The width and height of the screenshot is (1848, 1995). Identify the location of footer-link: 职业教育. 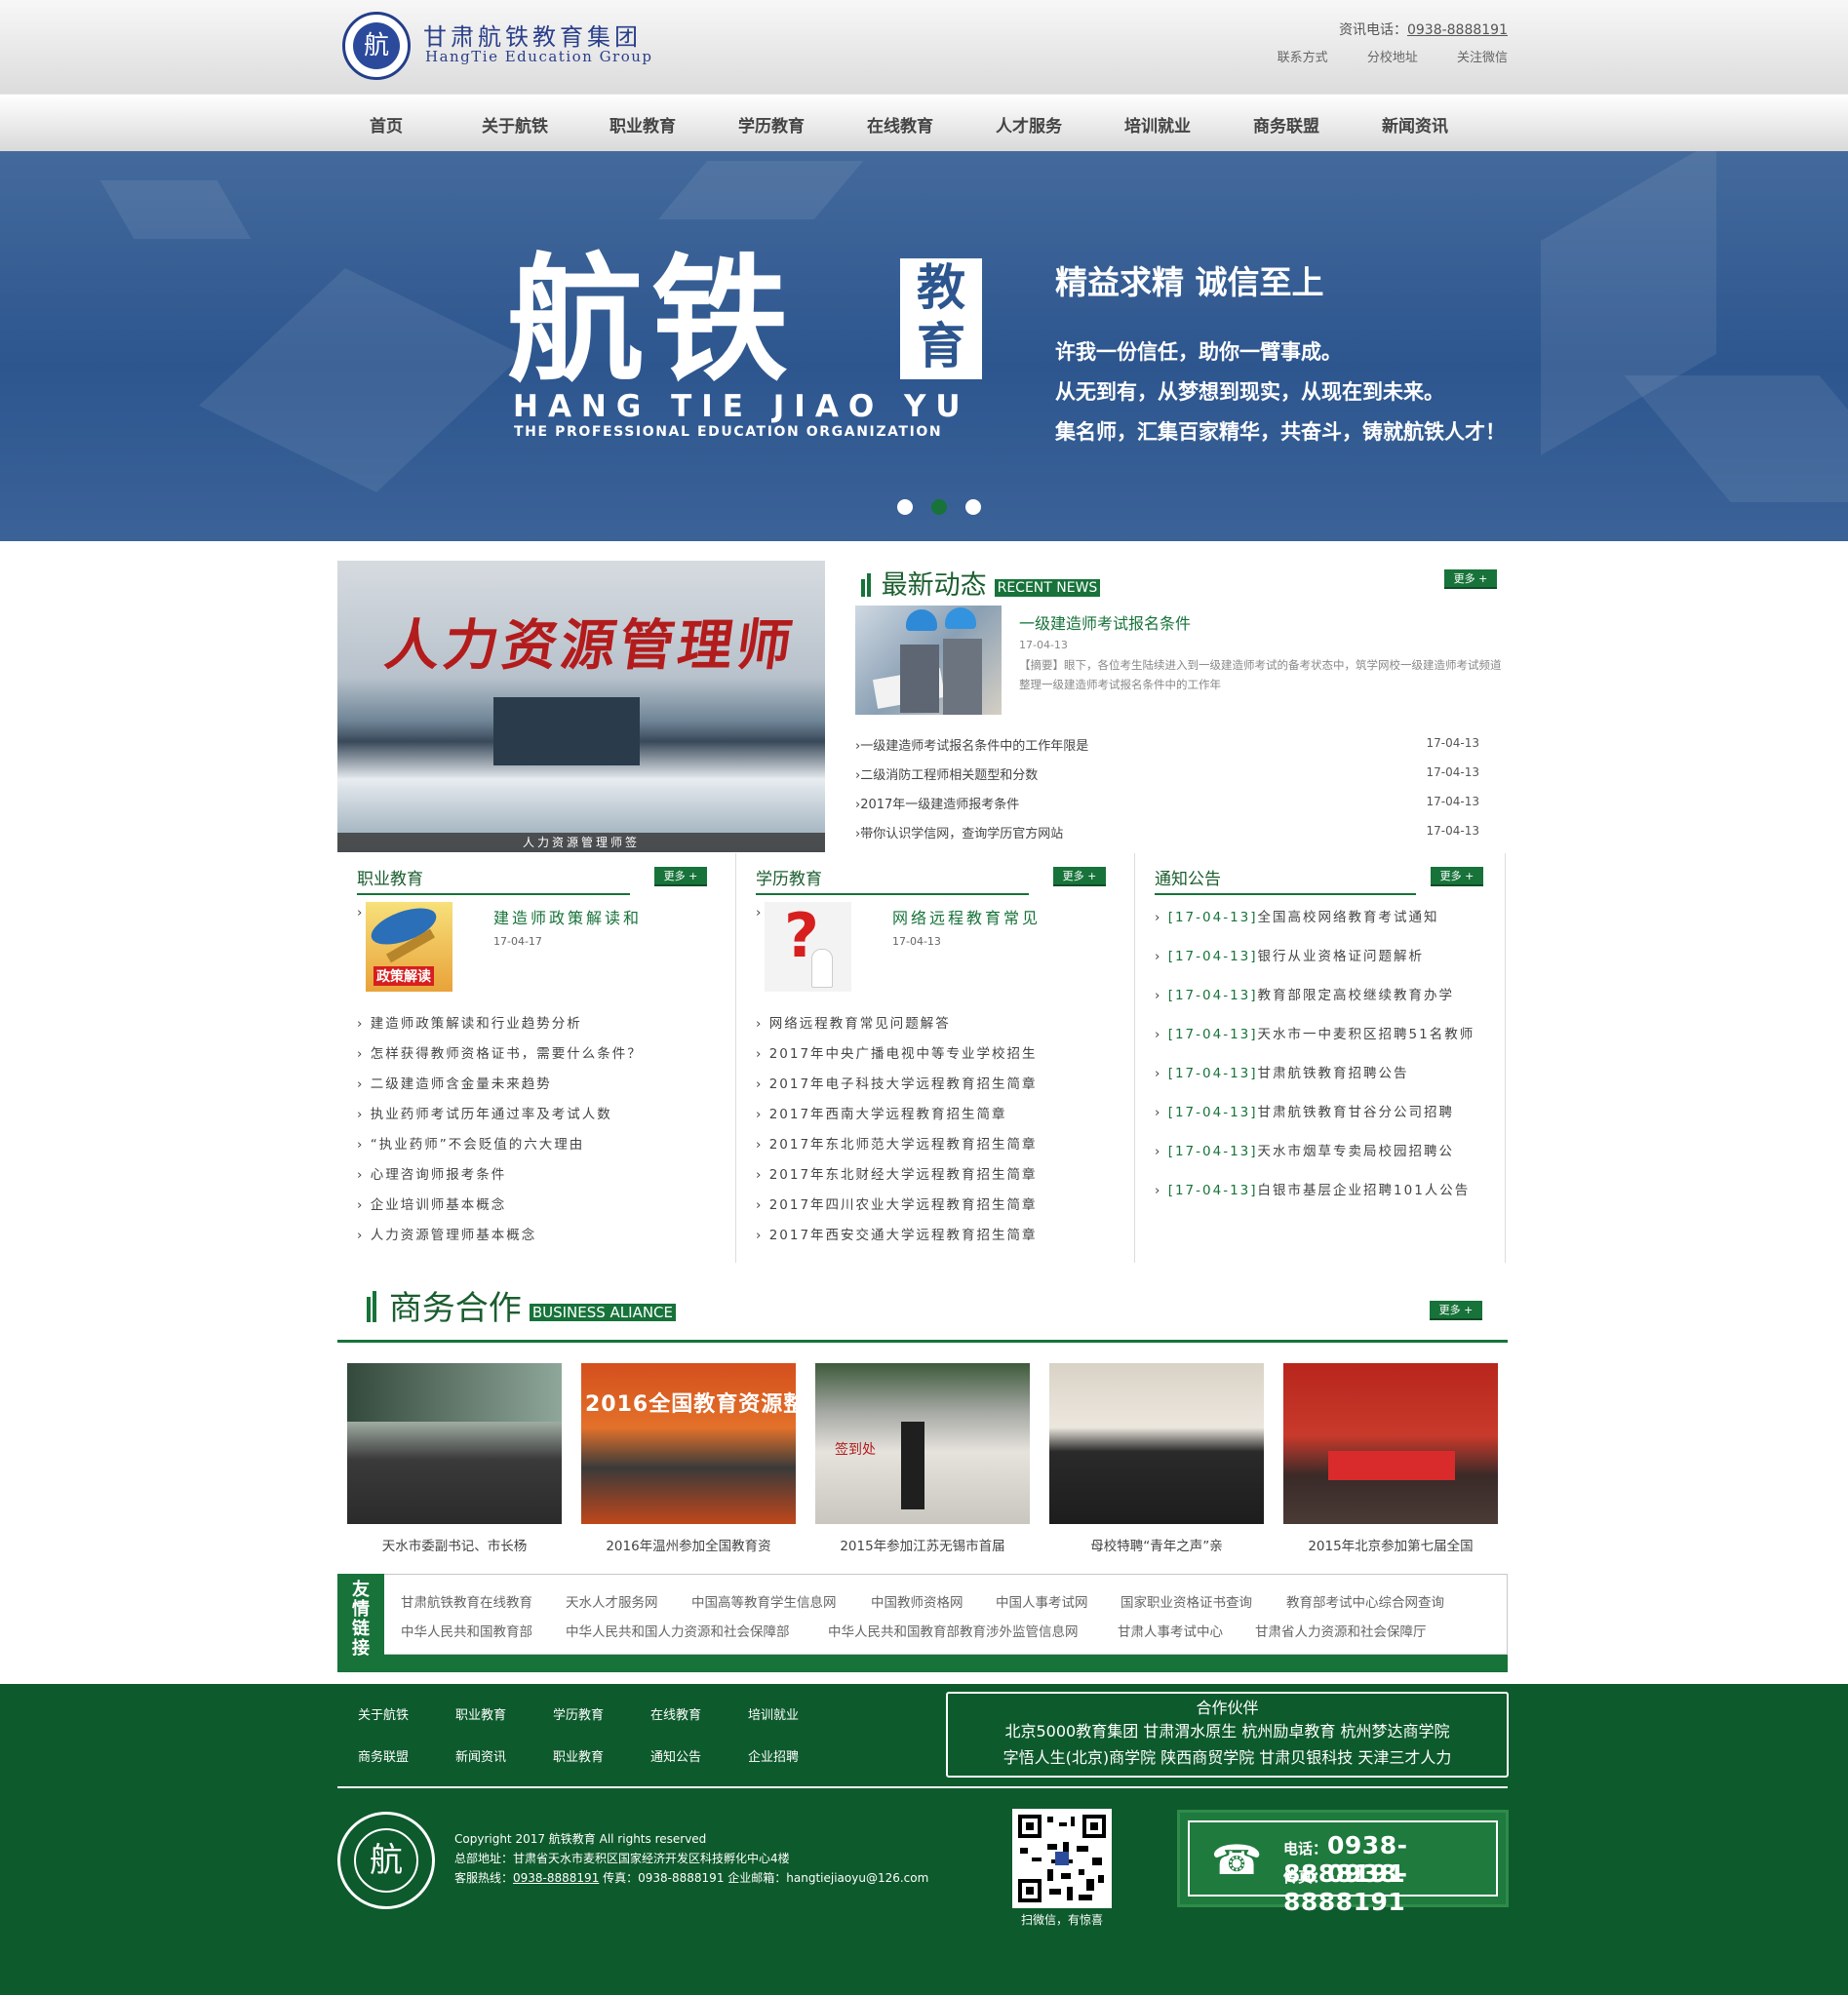
(578, 1755).